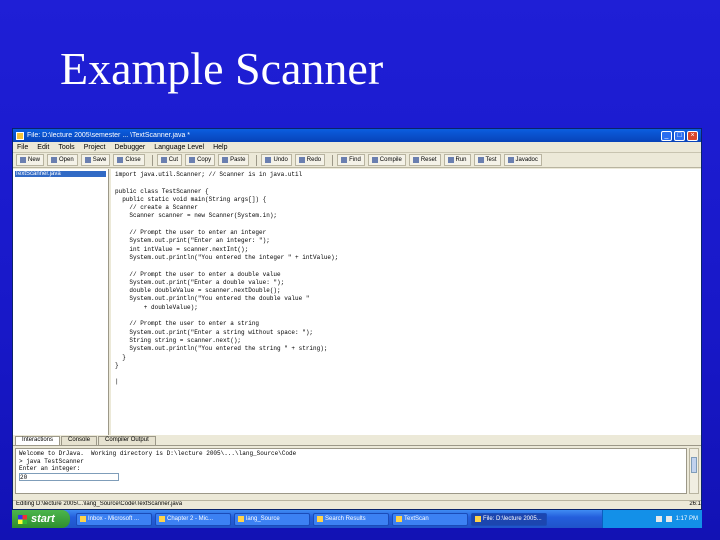  Describe the element at coordinates (694, 465) in the screenshot. I see `scrollbar-thumb` at that location.